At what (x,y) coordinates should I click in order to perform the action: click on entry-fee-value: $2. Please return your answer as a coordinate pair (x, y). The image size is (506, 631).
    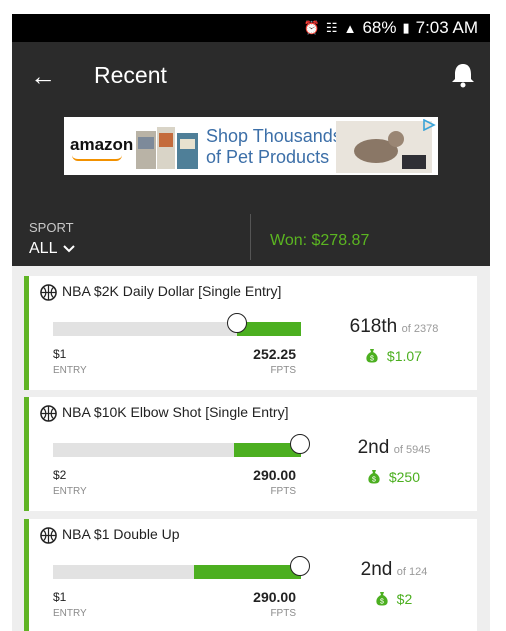
    Looking at the image, I should click on (60, 475).